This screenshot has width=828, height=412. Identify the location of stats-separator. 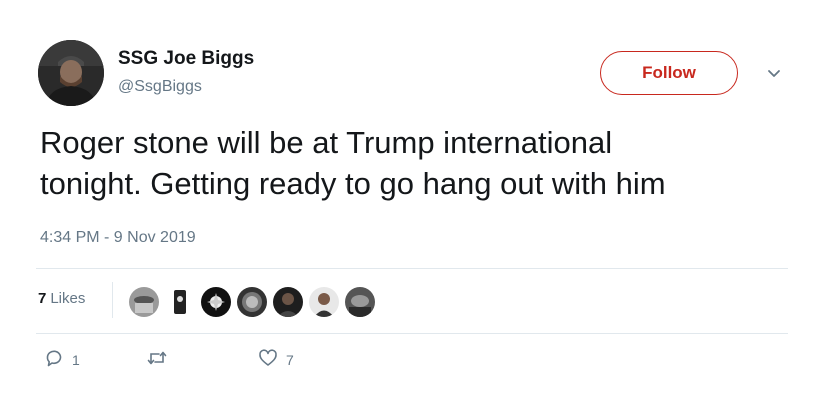
(112, 300).